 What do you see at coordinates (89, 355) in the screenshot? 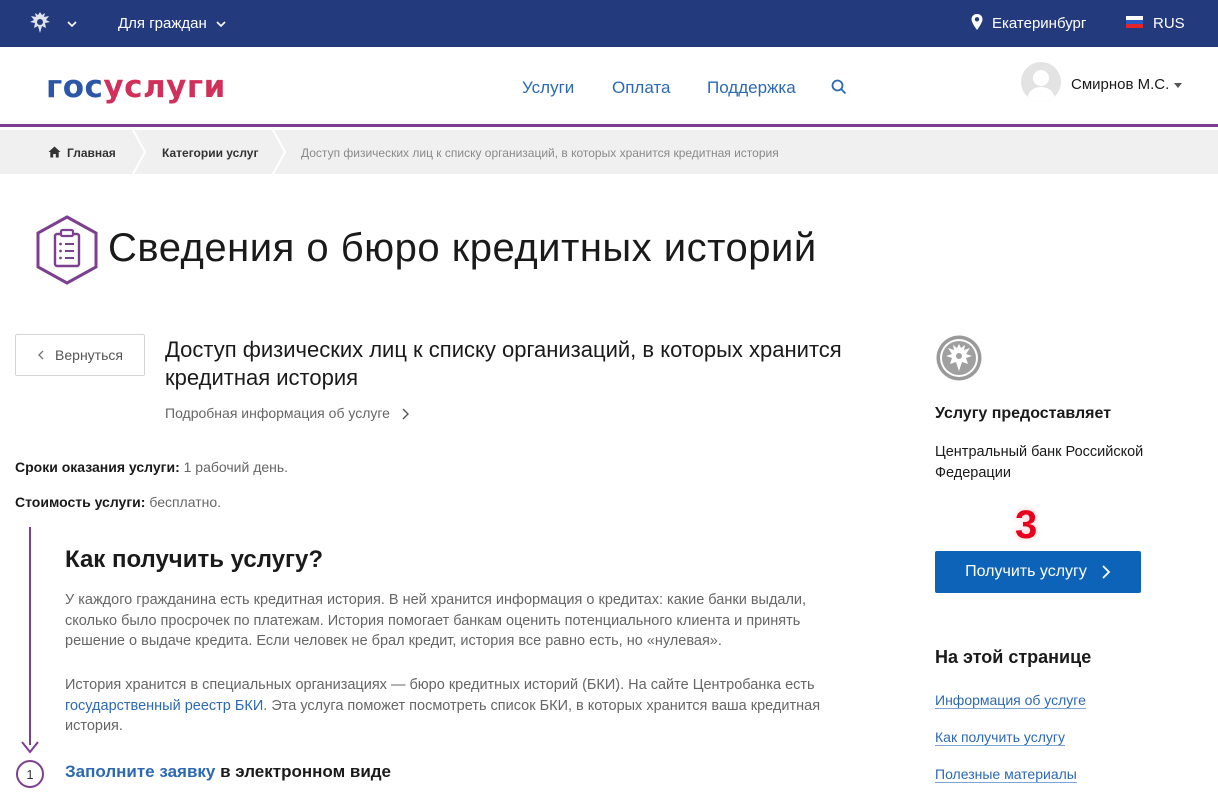
I see `back-button-label: Вернуться` at bounding box center [89, 355].